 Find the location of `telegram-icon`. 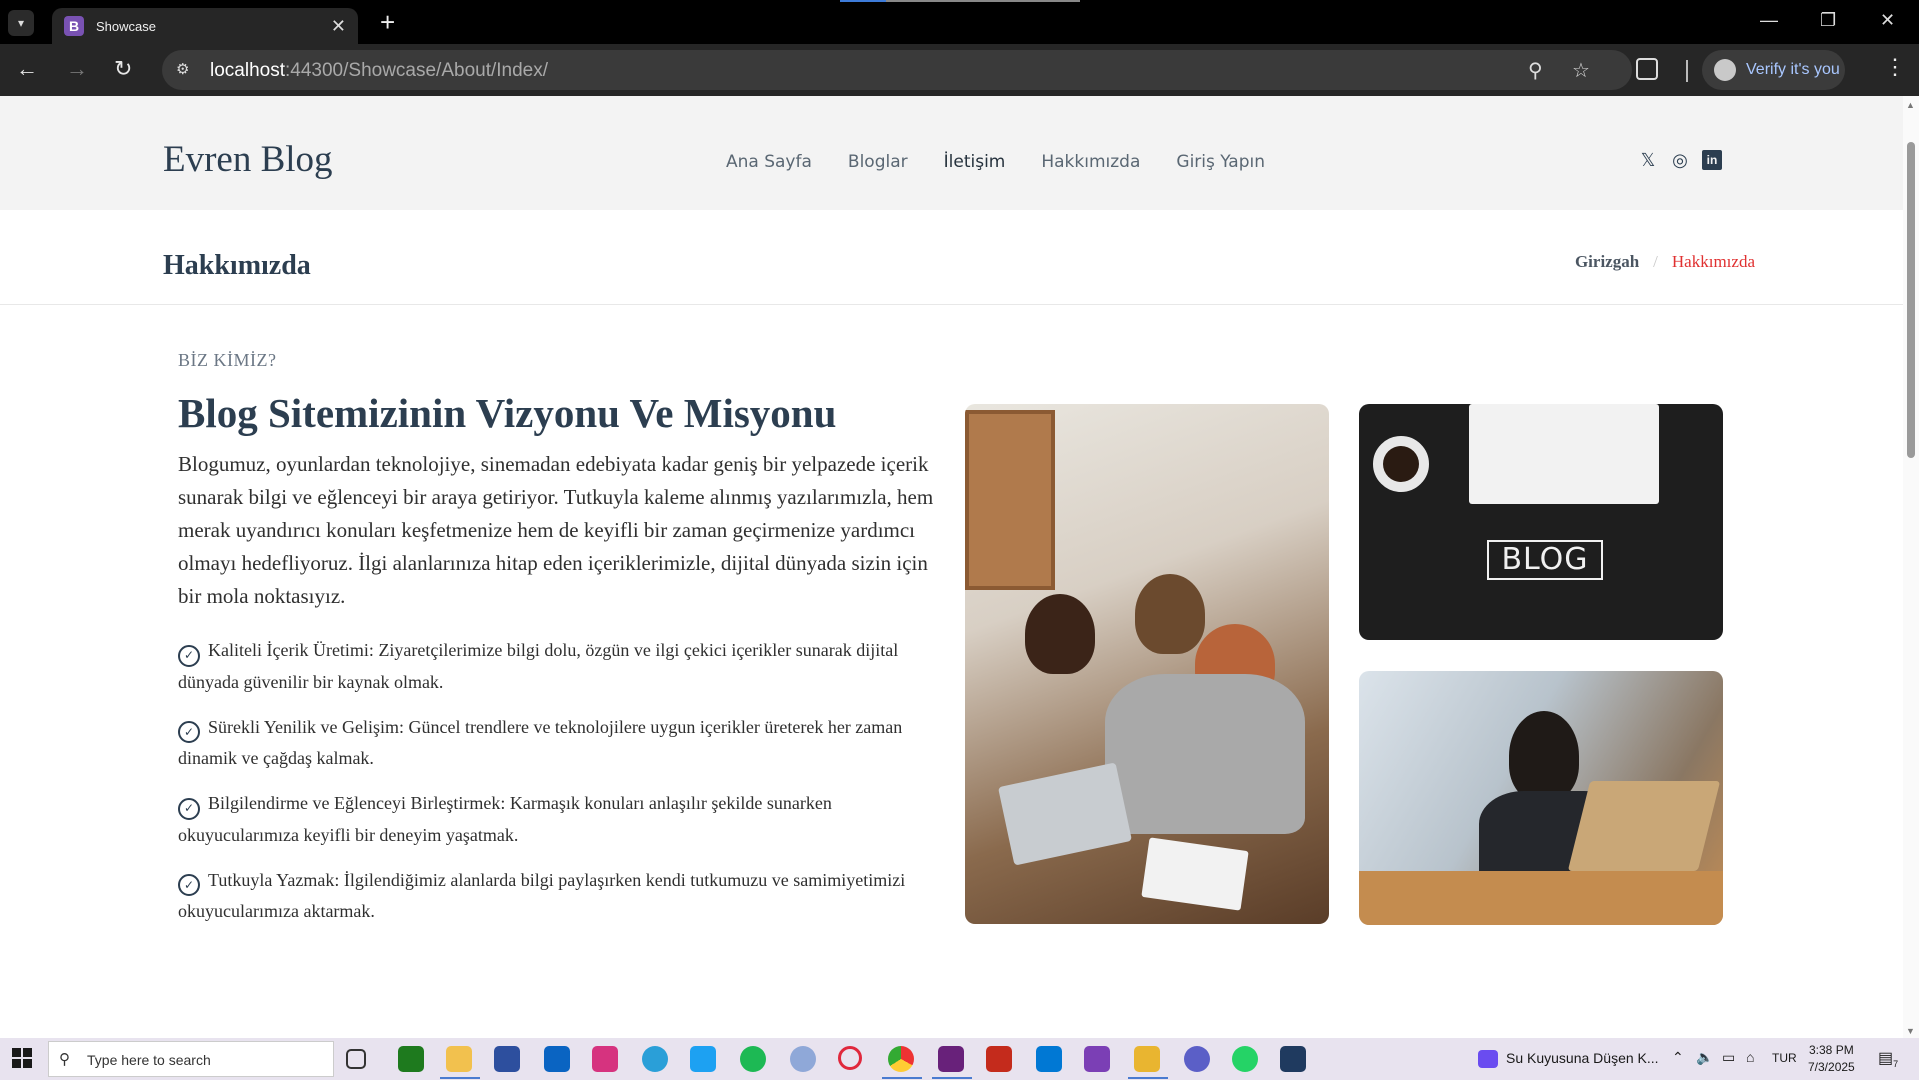

telegram-icon is located at coordinates (655, 1059).